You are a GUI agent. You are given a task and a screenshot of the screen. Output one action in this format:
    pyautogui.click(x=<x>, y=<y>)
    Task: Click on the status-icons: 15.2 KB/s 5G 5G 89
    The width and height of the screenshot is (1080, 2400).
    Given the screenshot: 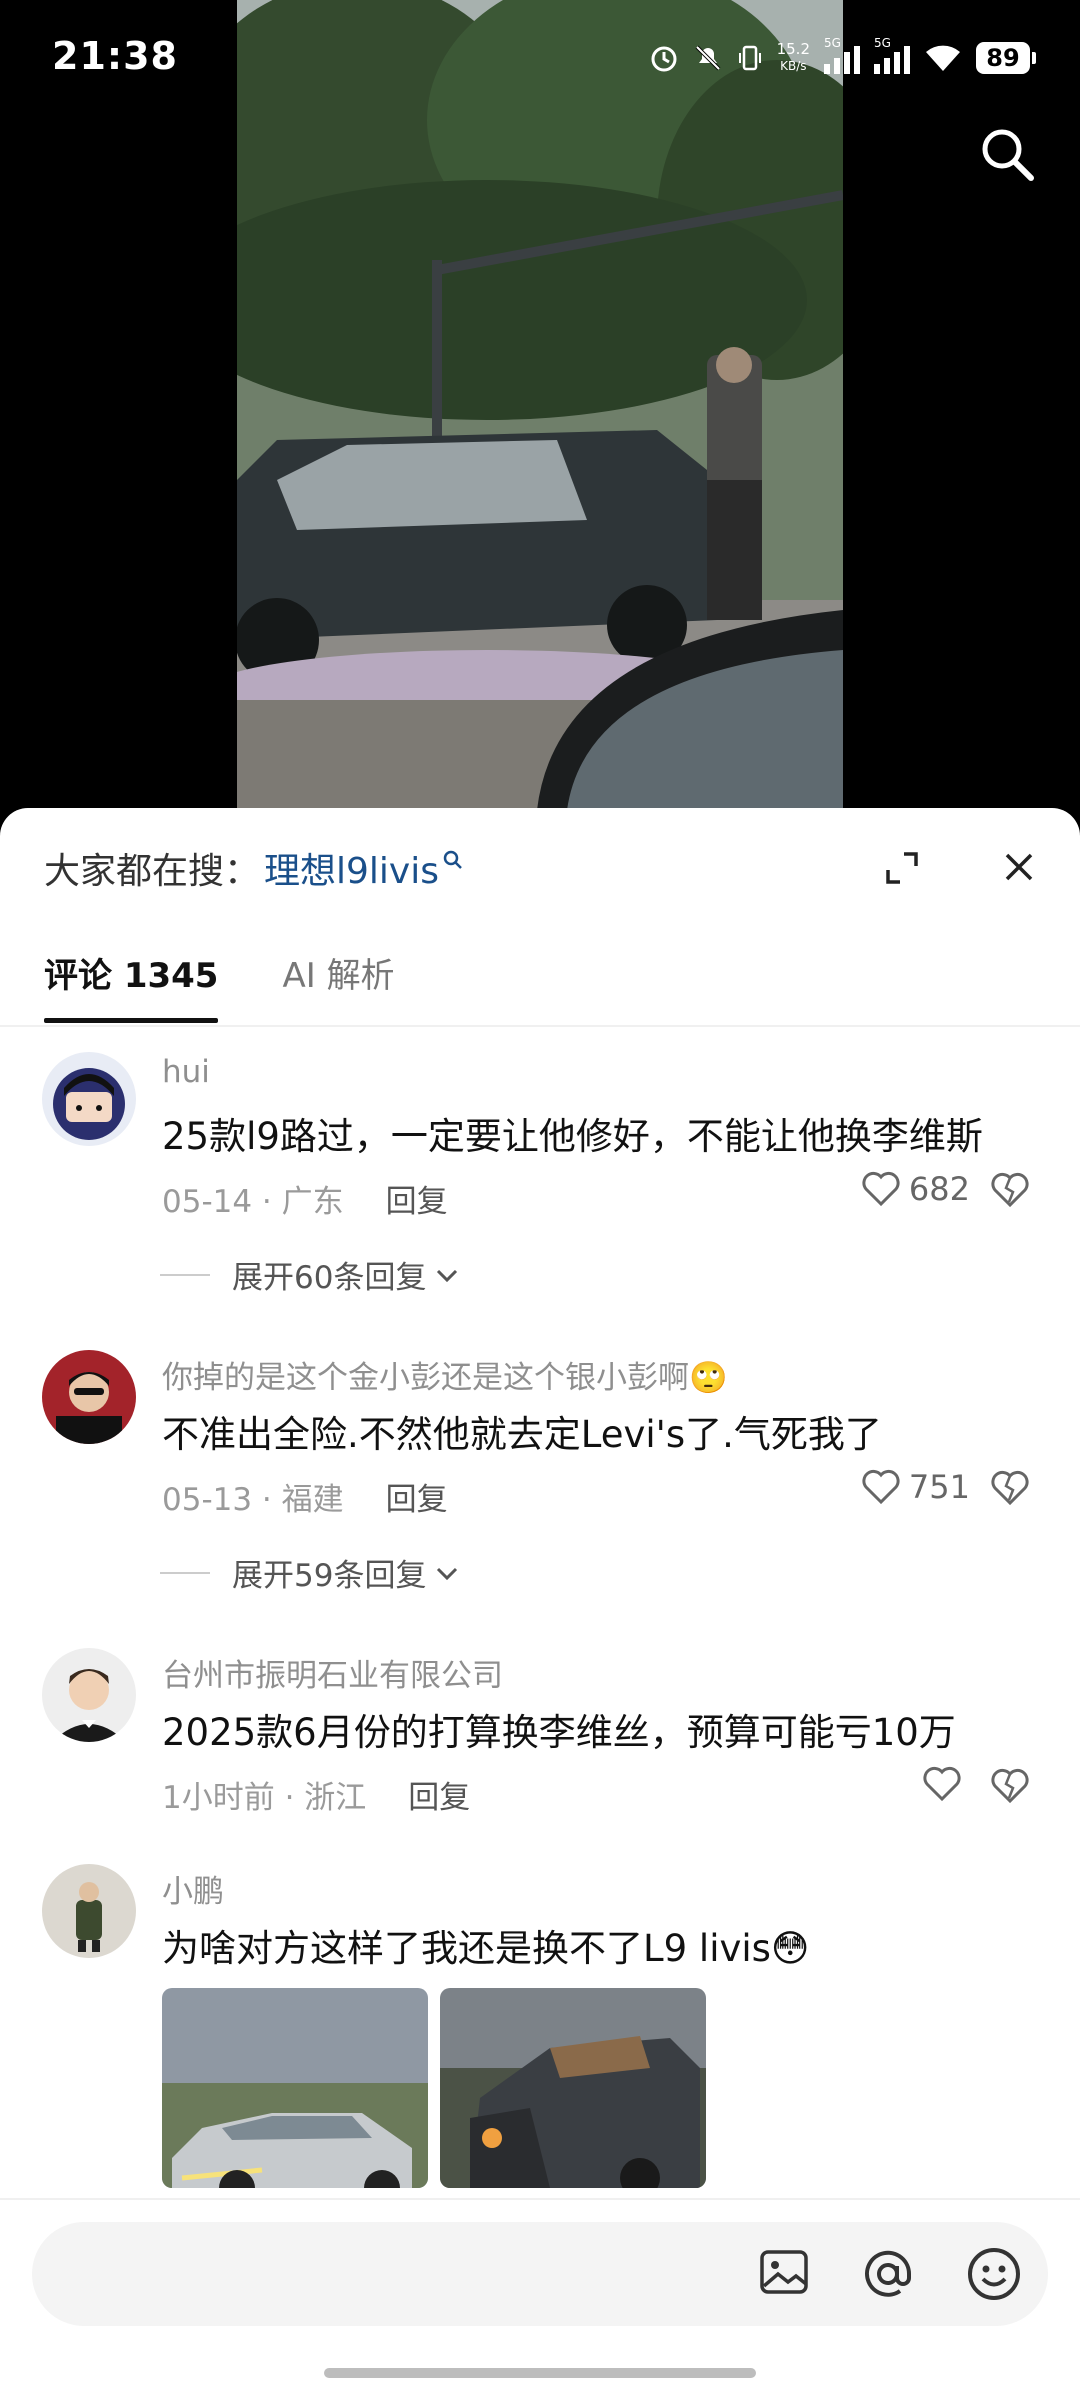 What is the action you would take?
    pyautogui.click(x=842, y=58)
    